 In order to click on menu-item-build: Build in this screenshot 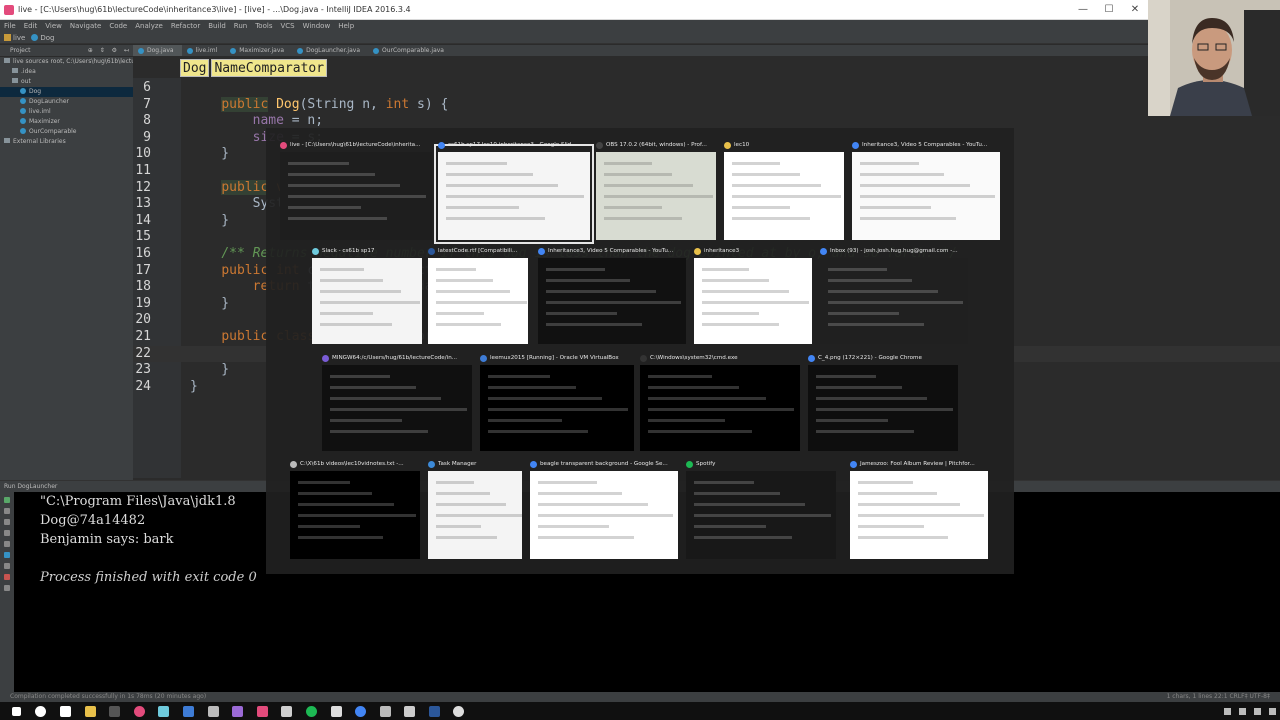, I will do `click(217, 26)`.